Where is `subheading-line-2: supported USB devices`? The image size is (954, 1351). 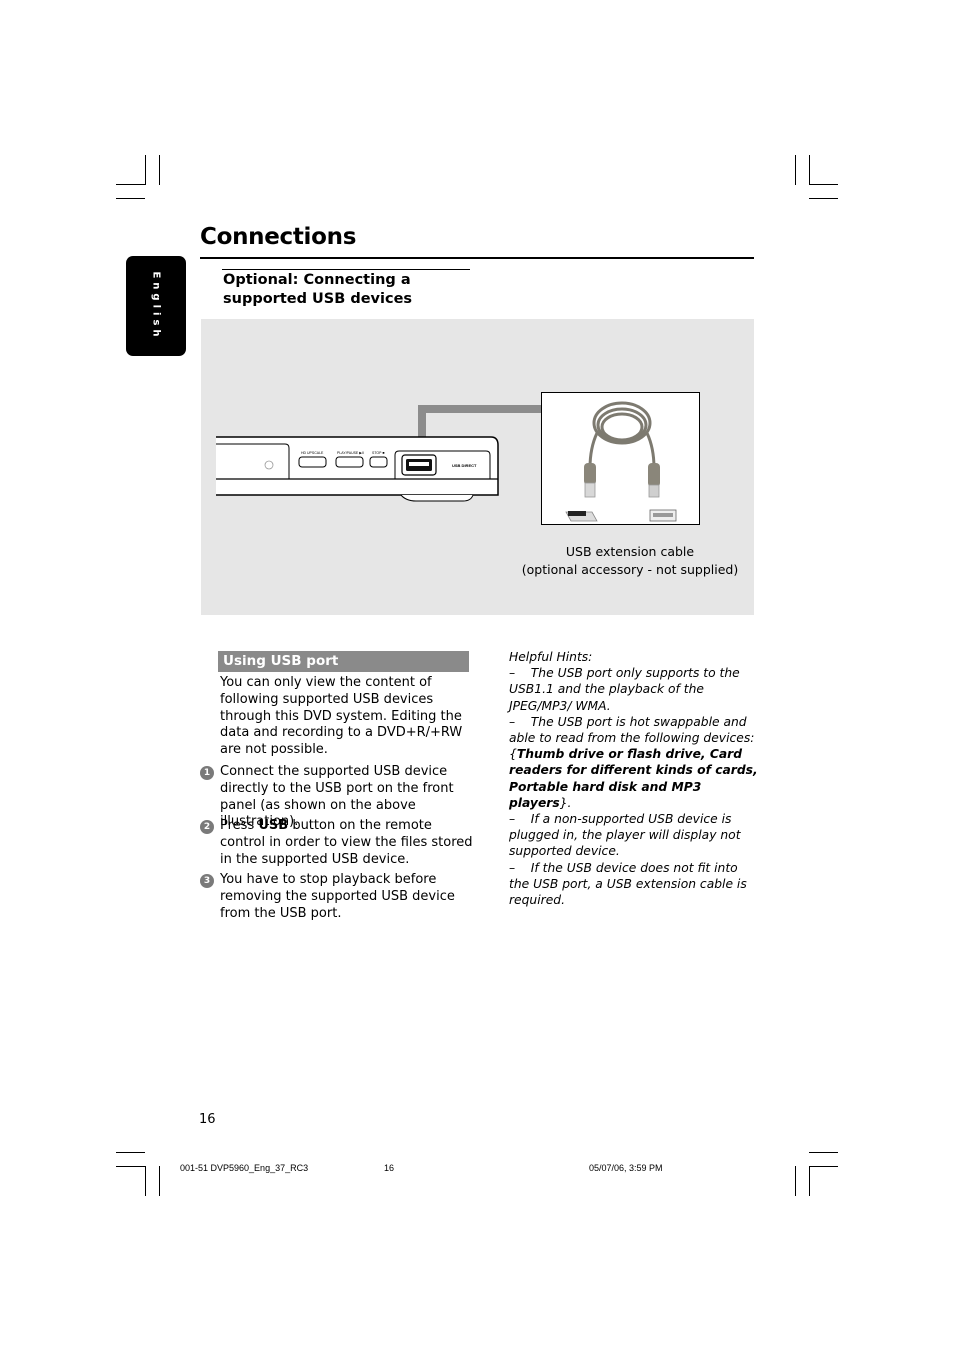 subheading-line-2: supported USB devices is located at coordinates (318, 299).